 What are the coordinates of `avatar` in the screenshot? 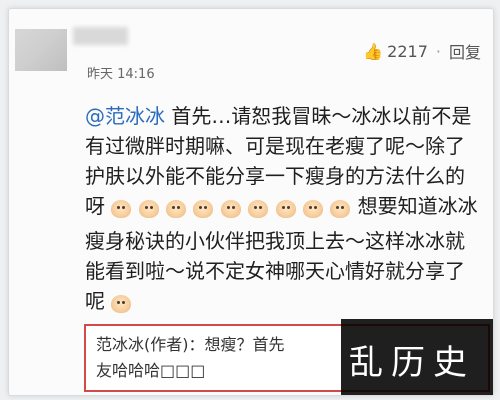 It's located at (41, 50).